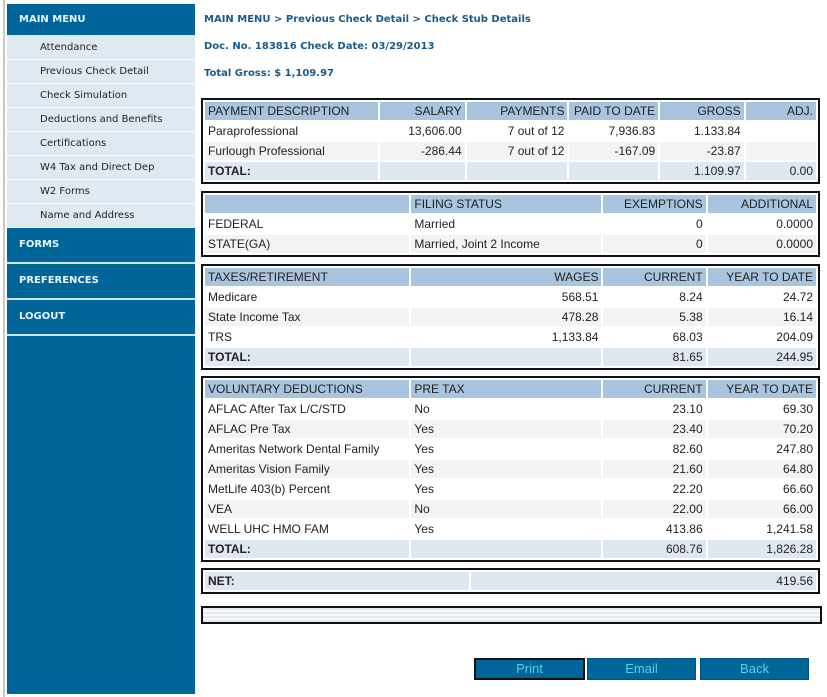 Image resolution: width=827 pixels, height=697 pixels. What do you see at coordinates (761, 297) in the screenshot?
I see `cell: 24.72` at bounding box center [761, 297].